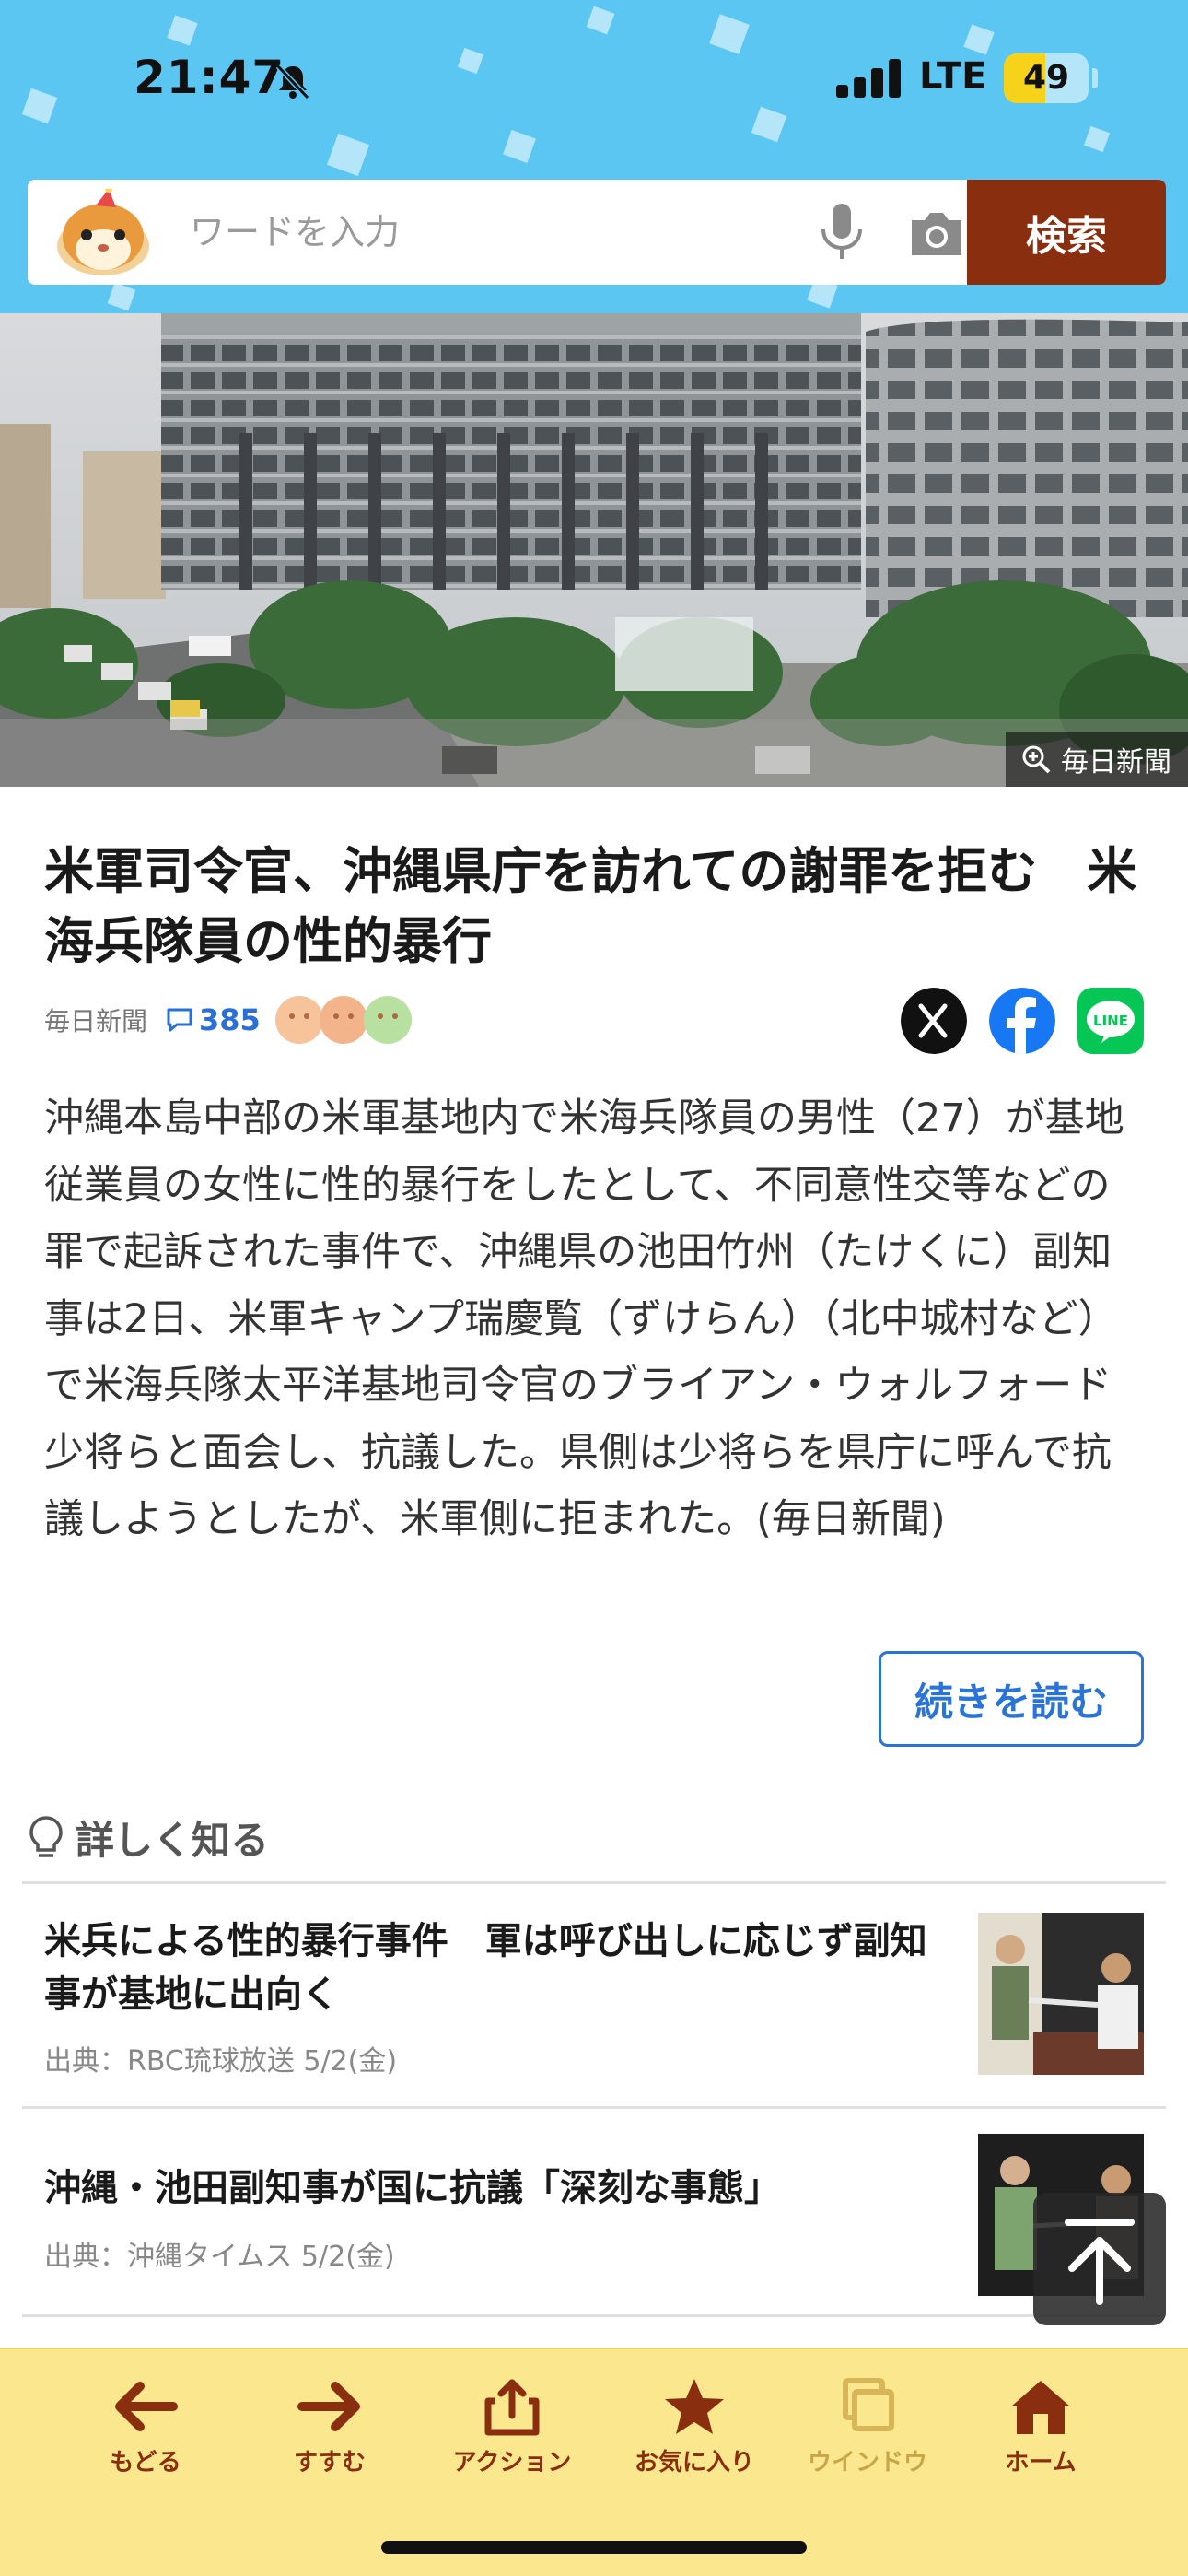 This screenshot has width=1188, height=2576. I want to click on signal-strength-icon, so click(869, 77).